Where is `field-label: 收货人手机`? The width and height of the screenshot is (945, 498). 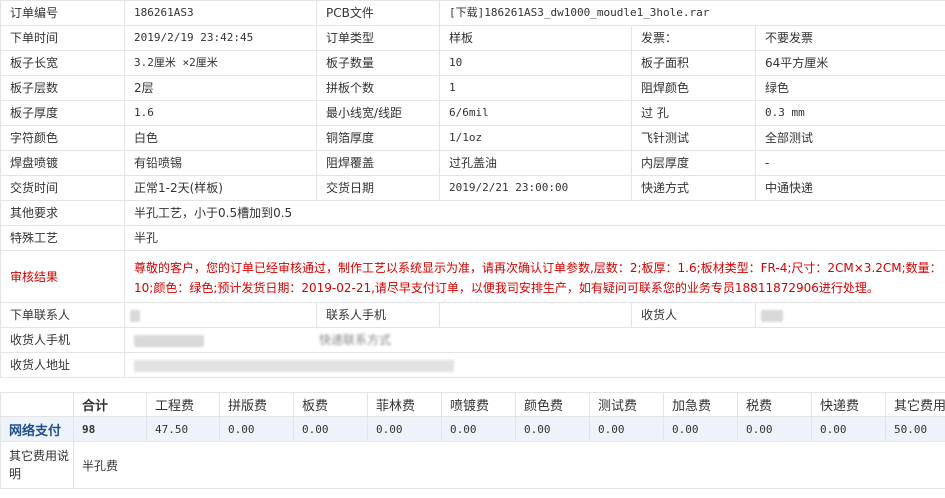 field-label: 收货人手机 is located at coordinates (62, 340).